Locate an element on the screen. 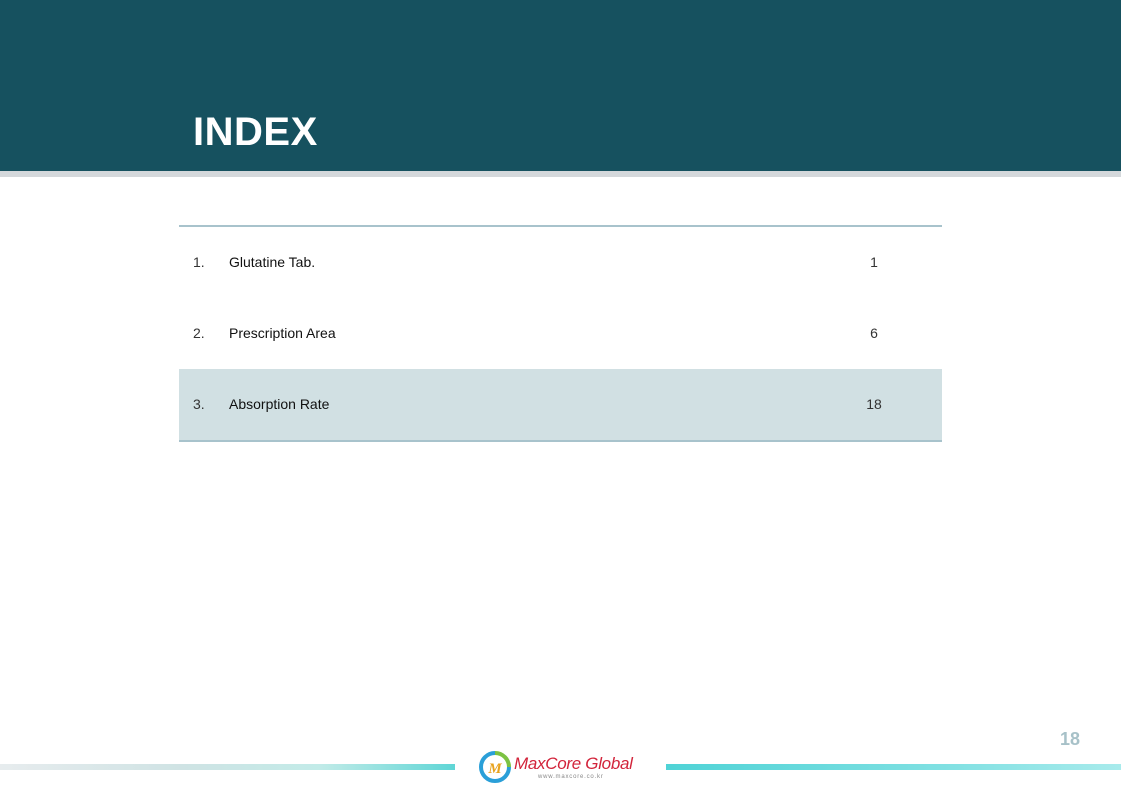  logo-url: www.maxcore.co.kr is located at coordinates (571, 777).